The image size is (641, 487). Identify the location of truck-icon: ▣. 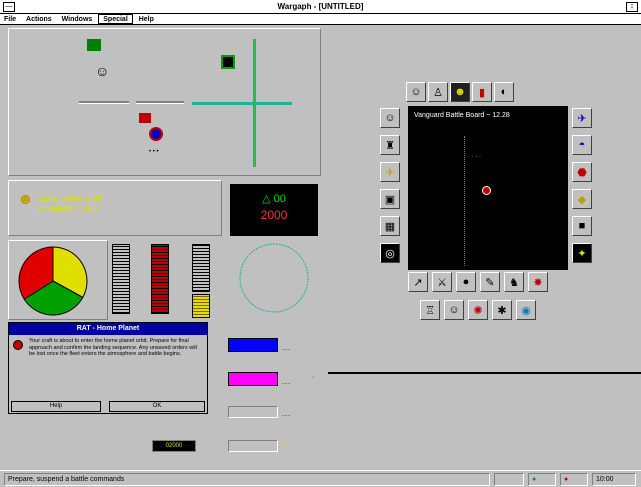
(390, 199).